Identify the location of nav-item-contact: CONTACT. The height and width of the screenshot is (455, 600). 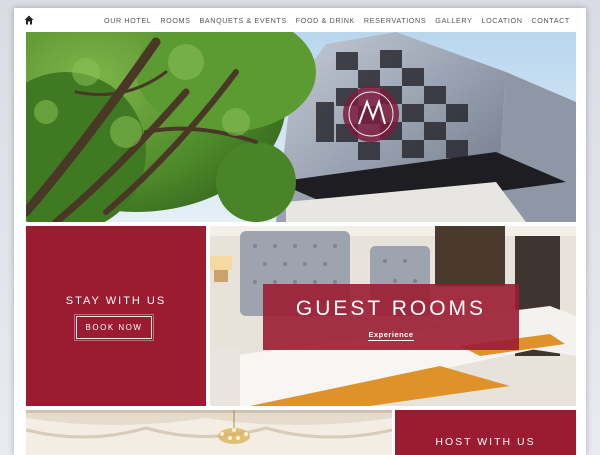
(551, 20).